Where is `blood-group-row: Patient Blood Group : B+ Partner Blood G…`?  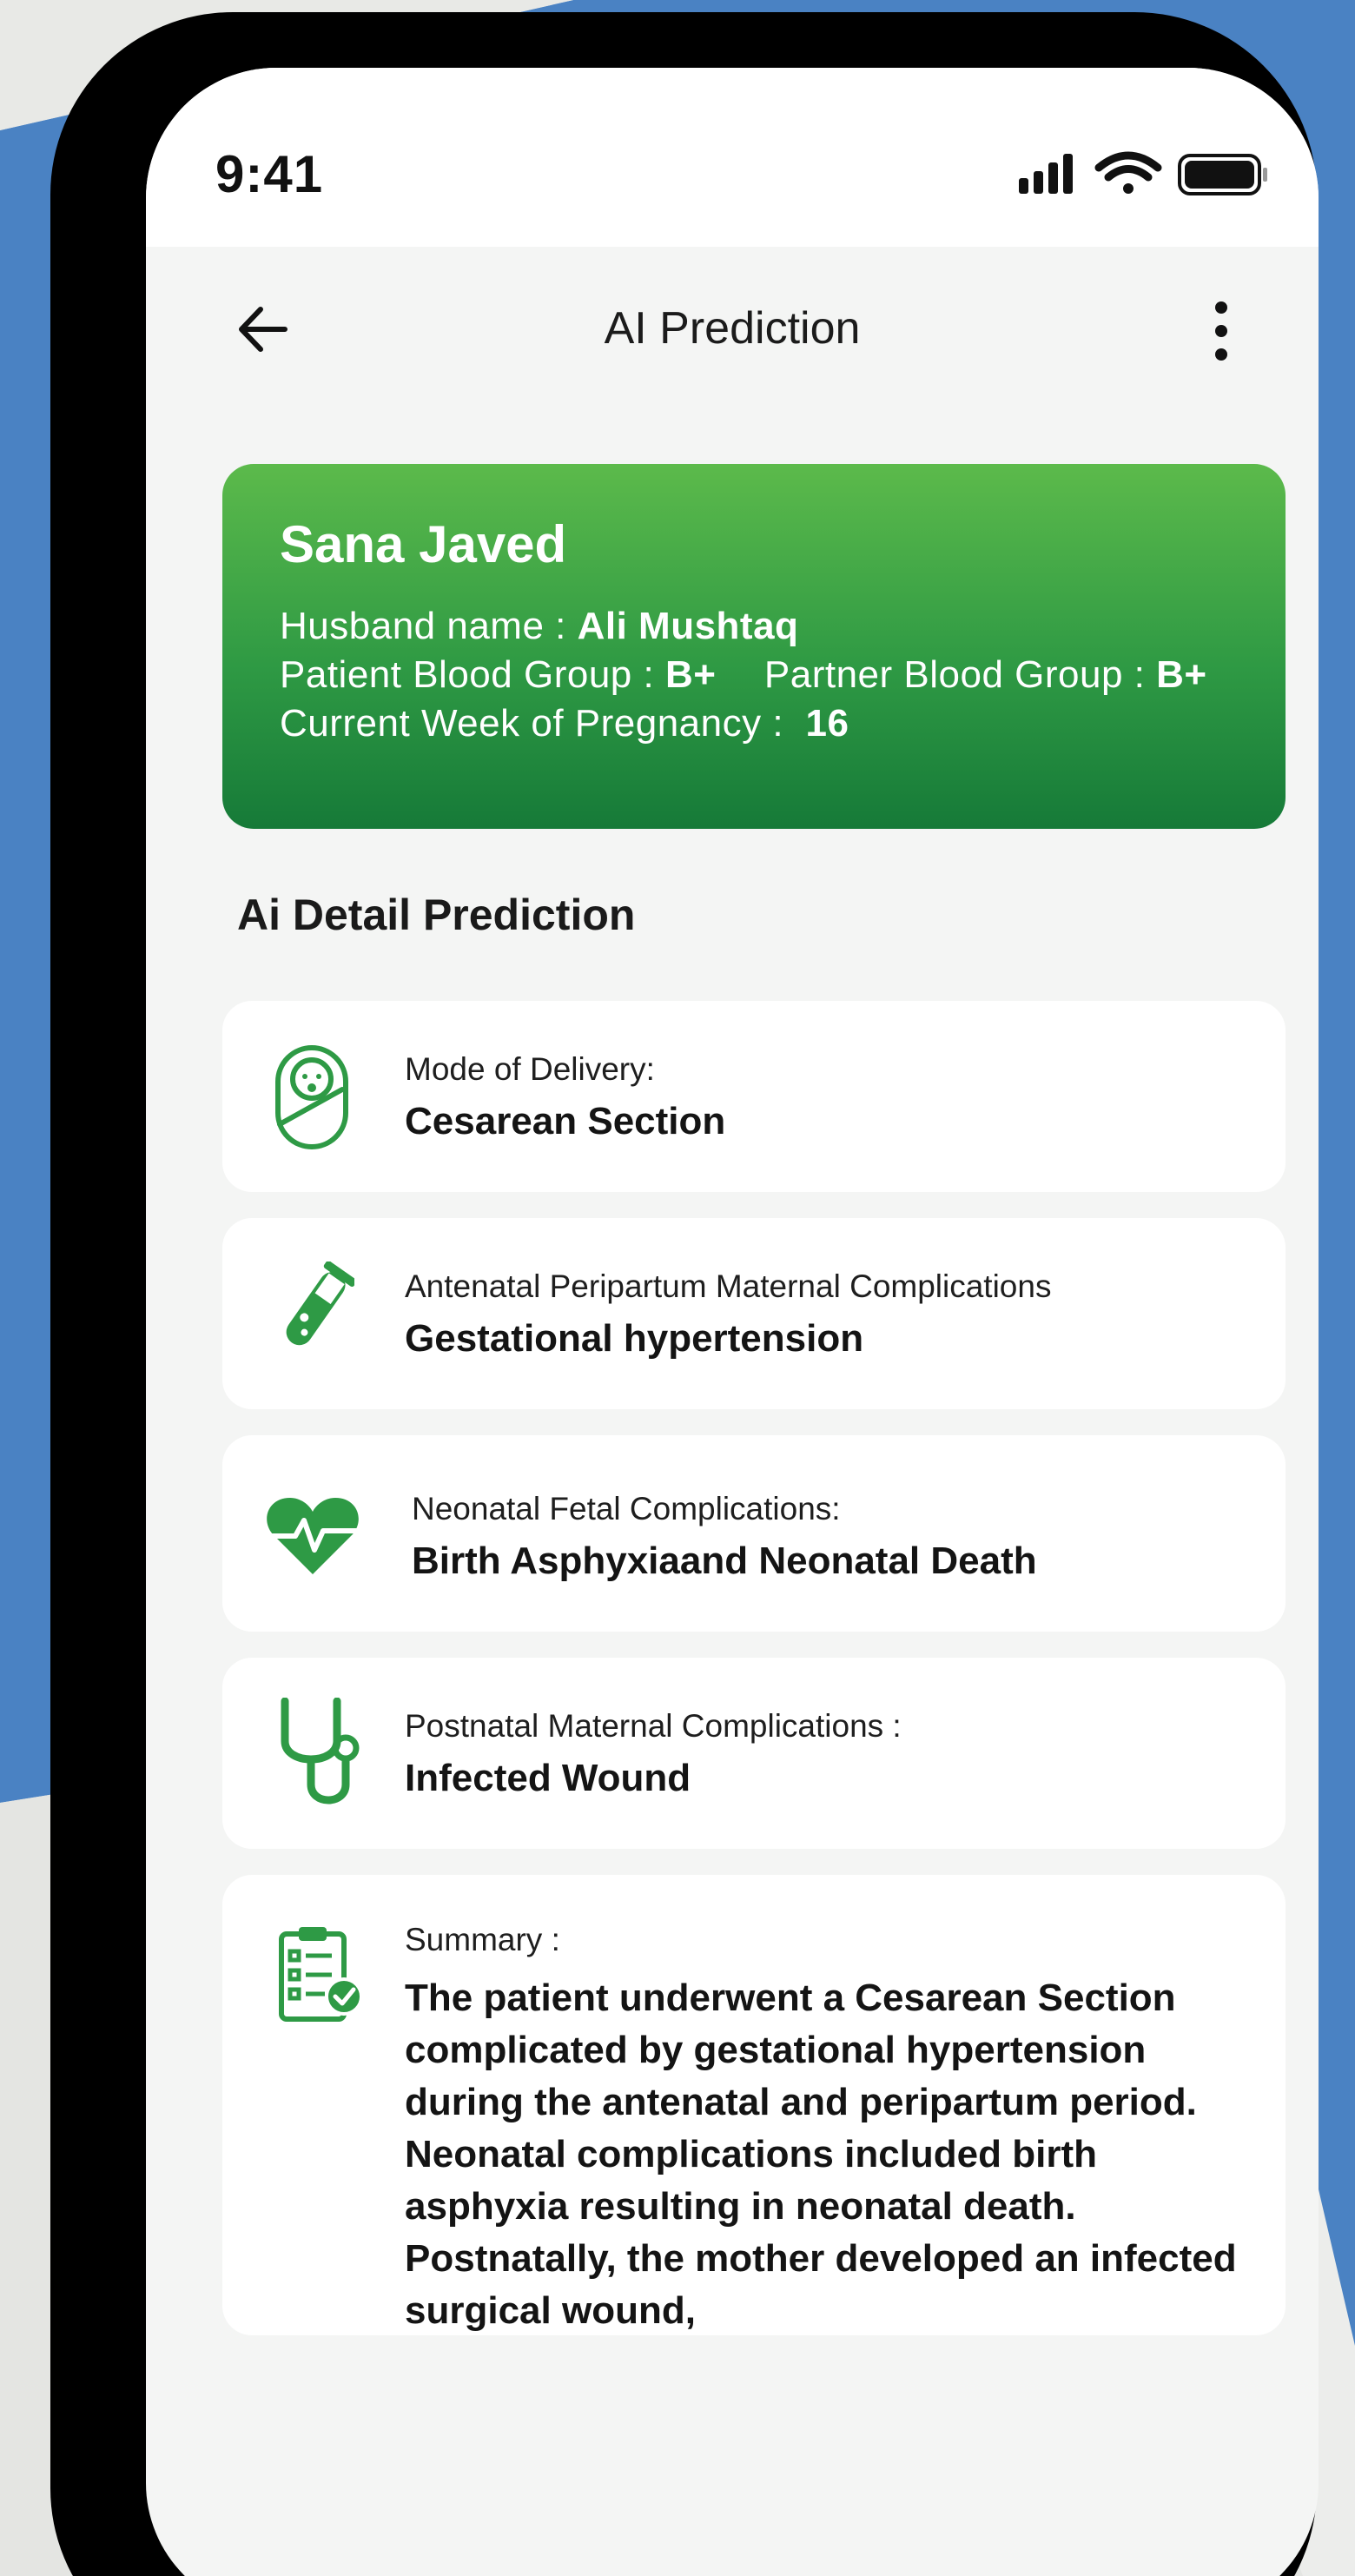
blood-group-row: Patient Blood Group : B+ Partner Blood G… is located at coordinates (743, 675).